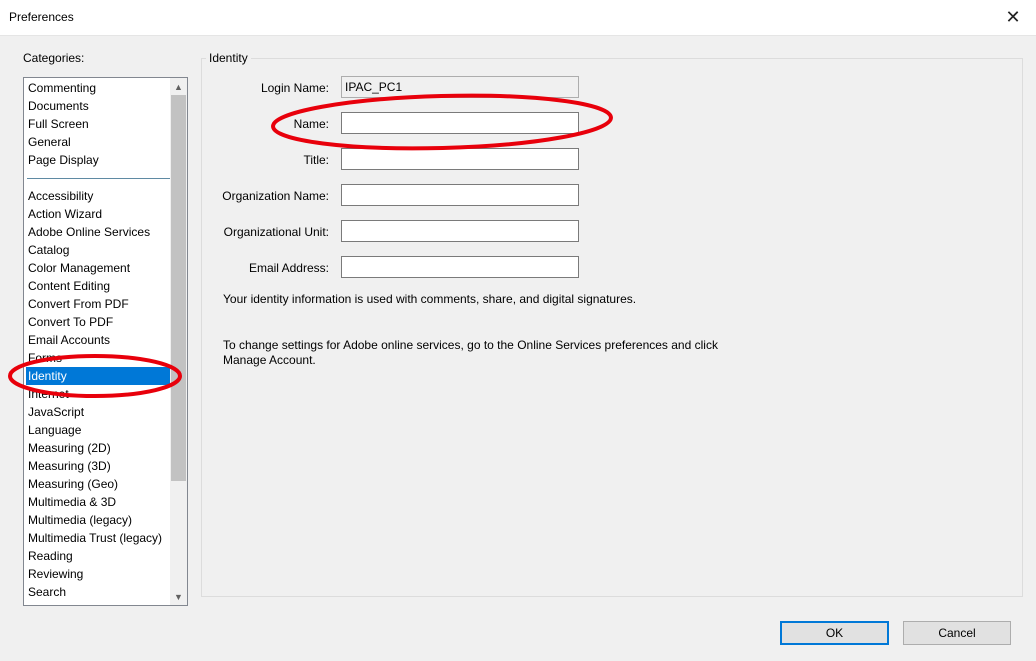  Describe the element at coordinates (957, 633) in the screenshot. I see `cancel-button: Cancel` at that location.